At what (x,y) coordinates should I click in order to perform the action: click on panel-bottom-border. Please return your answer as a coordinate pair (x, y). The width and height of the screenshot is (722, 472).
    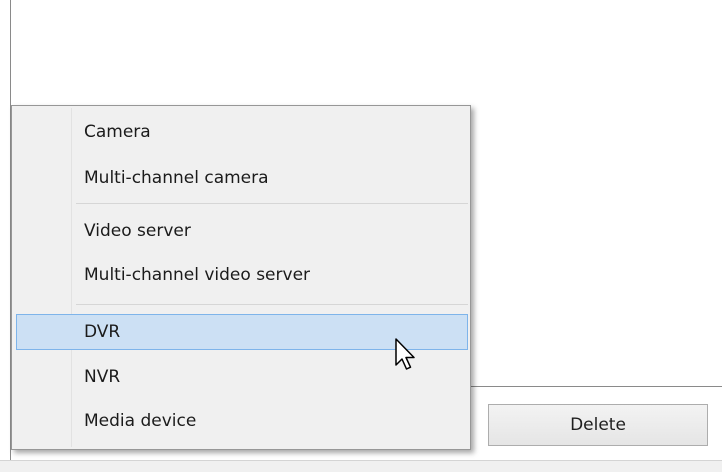
    Looking at the image, I should click on (596, 386).